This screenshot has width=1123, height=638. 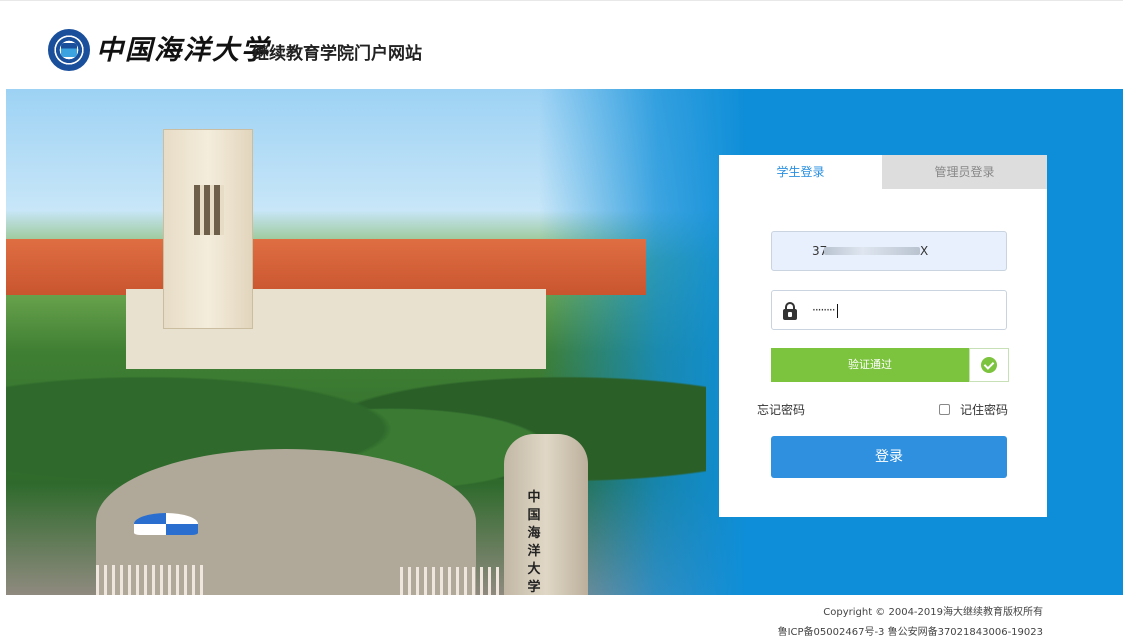 What do you see at coordinates (546, 514) in the screenshot?
I see `gate-tower` at bounding box center [546, 514].